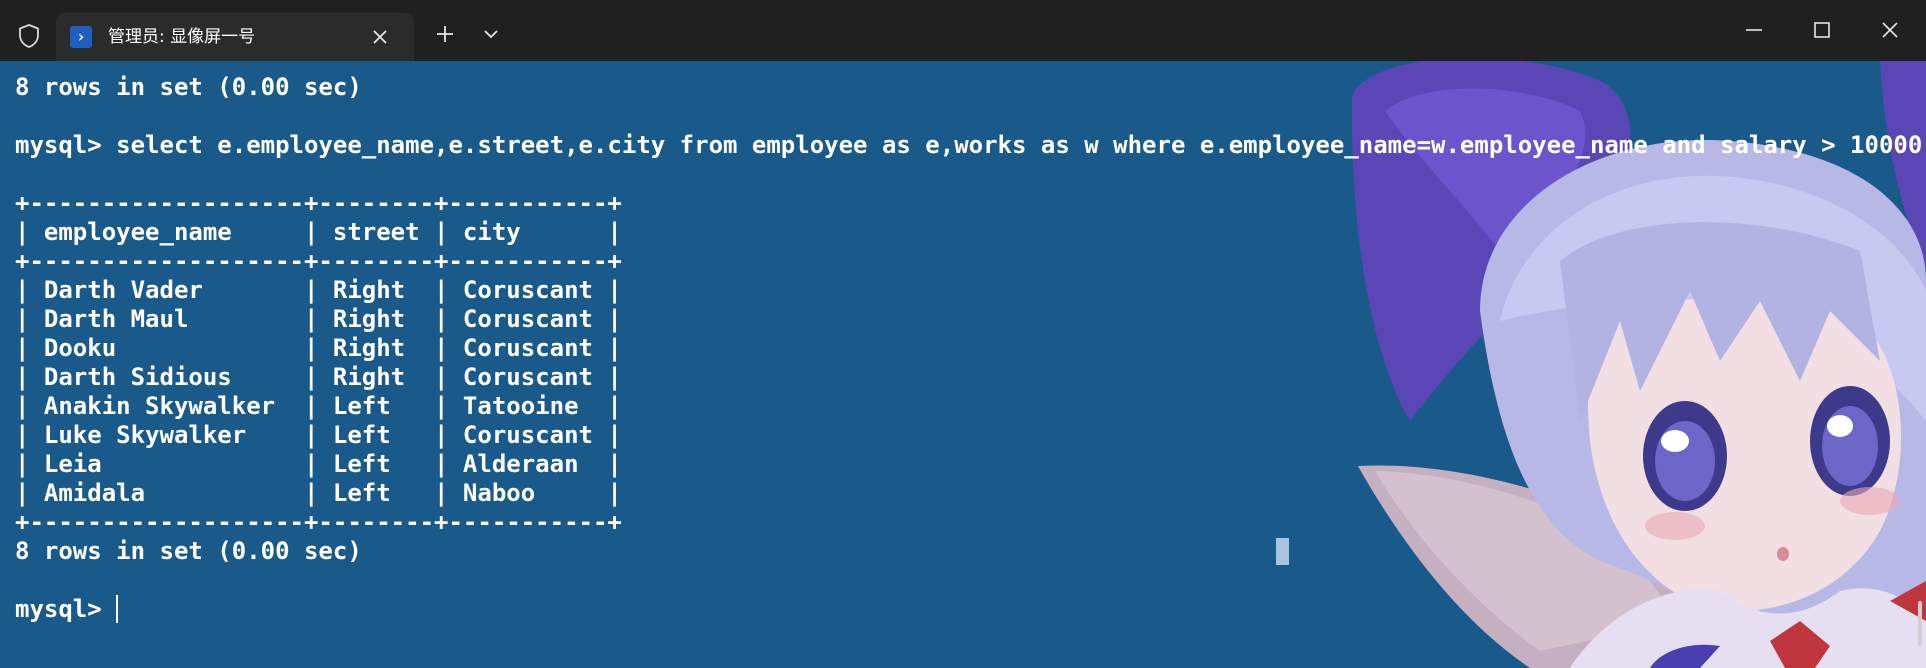  What do you see at coordinates (29, 36) in the screenshot?
I see `shield-icon` at bounding box center [29, 36].